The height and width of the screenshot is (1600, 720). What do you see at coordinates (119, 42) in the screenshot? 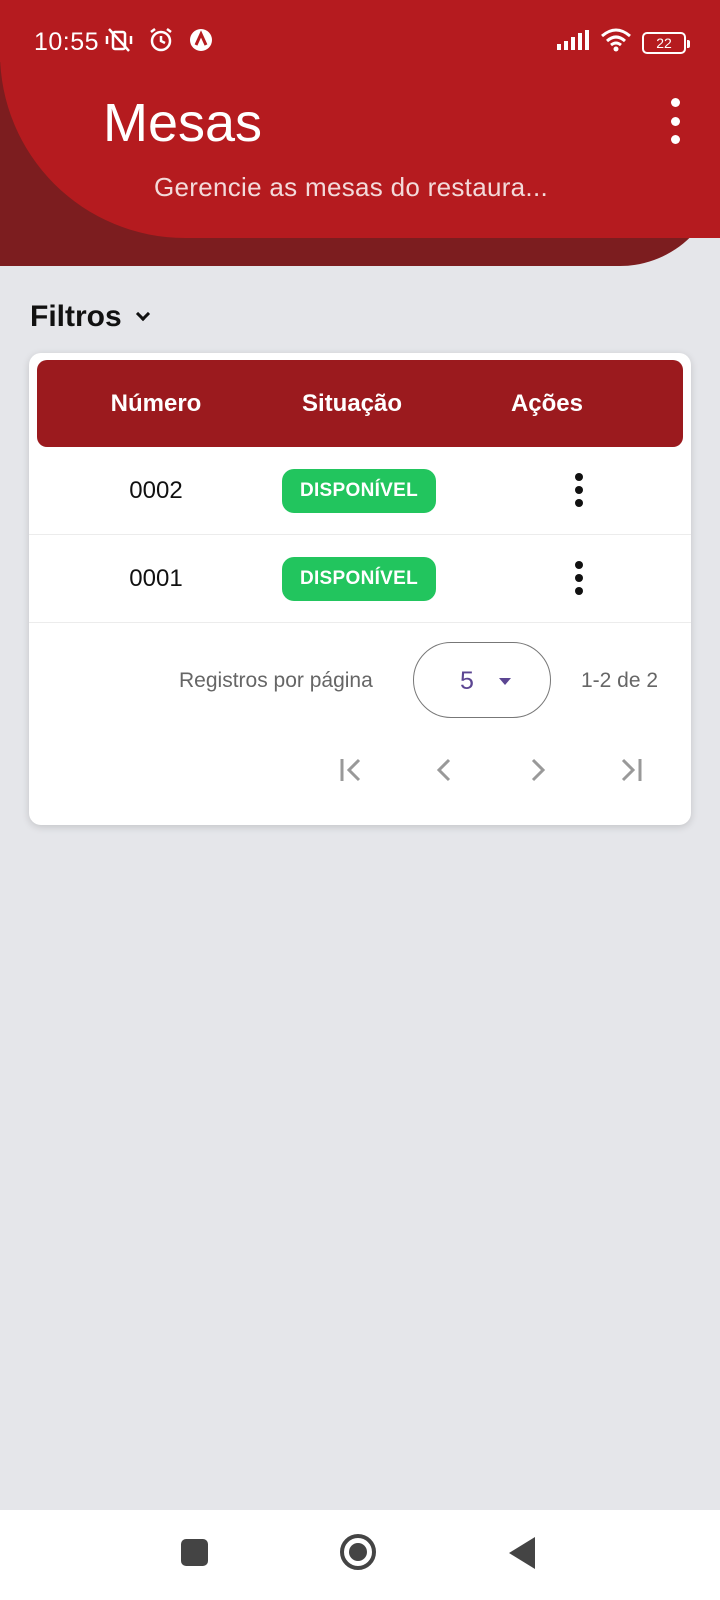
I see `vibrate-off-icon` at bounding box center [119, 42].